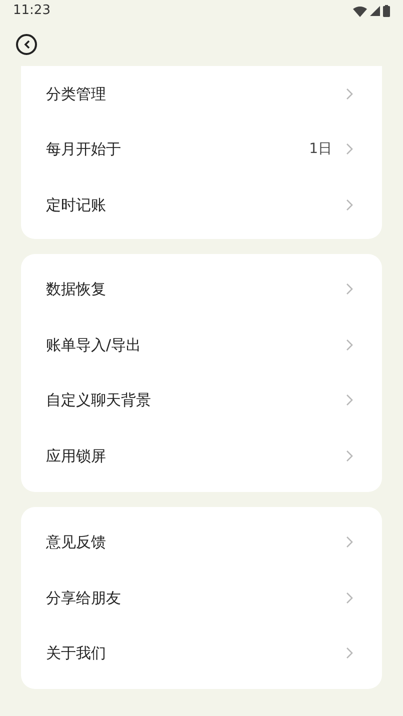 The width and height of the screenshot is (403, 716). Describe the element at coordinates (201, 542) in the screenshot. I see `settings-row: 意见反馈` at that location.